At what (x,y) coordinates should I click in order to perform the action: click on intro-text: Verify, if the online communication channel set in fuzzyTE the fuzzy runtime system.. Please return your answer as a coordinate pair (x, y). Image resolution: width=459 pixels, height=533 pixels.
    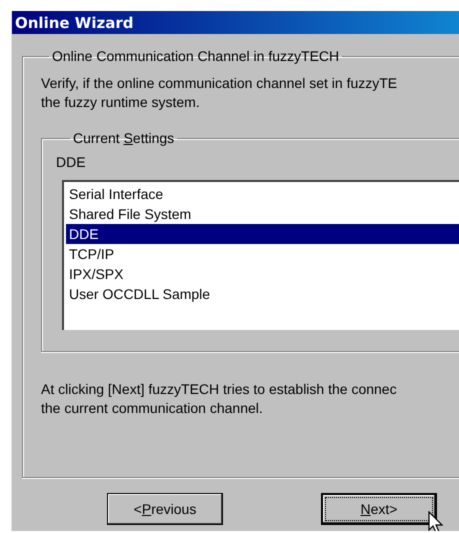
    Looking at the image, I should click on (219, 93).